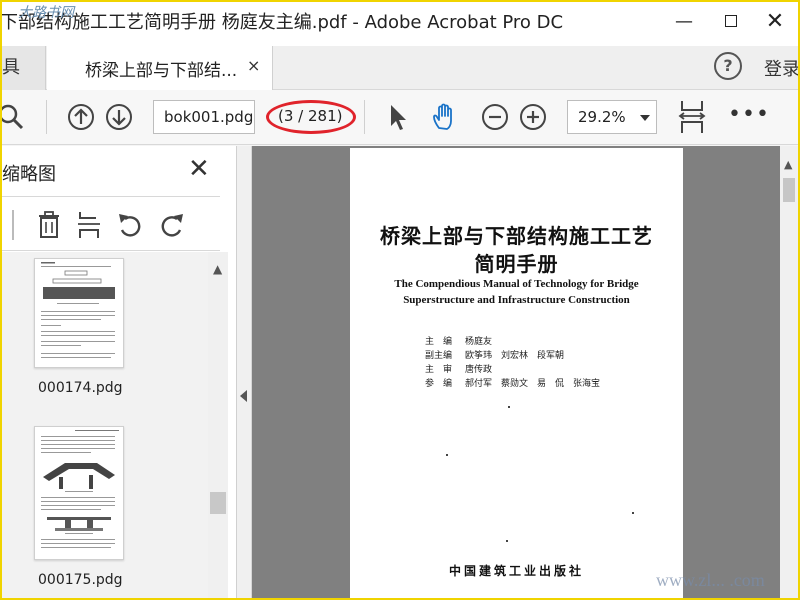 This screenshot has height=600, width=800. I want to click on credit-line: 副主编 欧筝玮 刘宏林 段军朝, so click(494, 354).